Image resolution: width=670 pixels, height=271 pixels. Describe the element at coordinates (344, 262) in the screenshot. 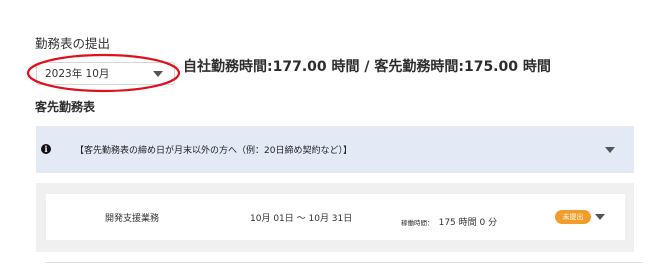

I see `divider` at that location.